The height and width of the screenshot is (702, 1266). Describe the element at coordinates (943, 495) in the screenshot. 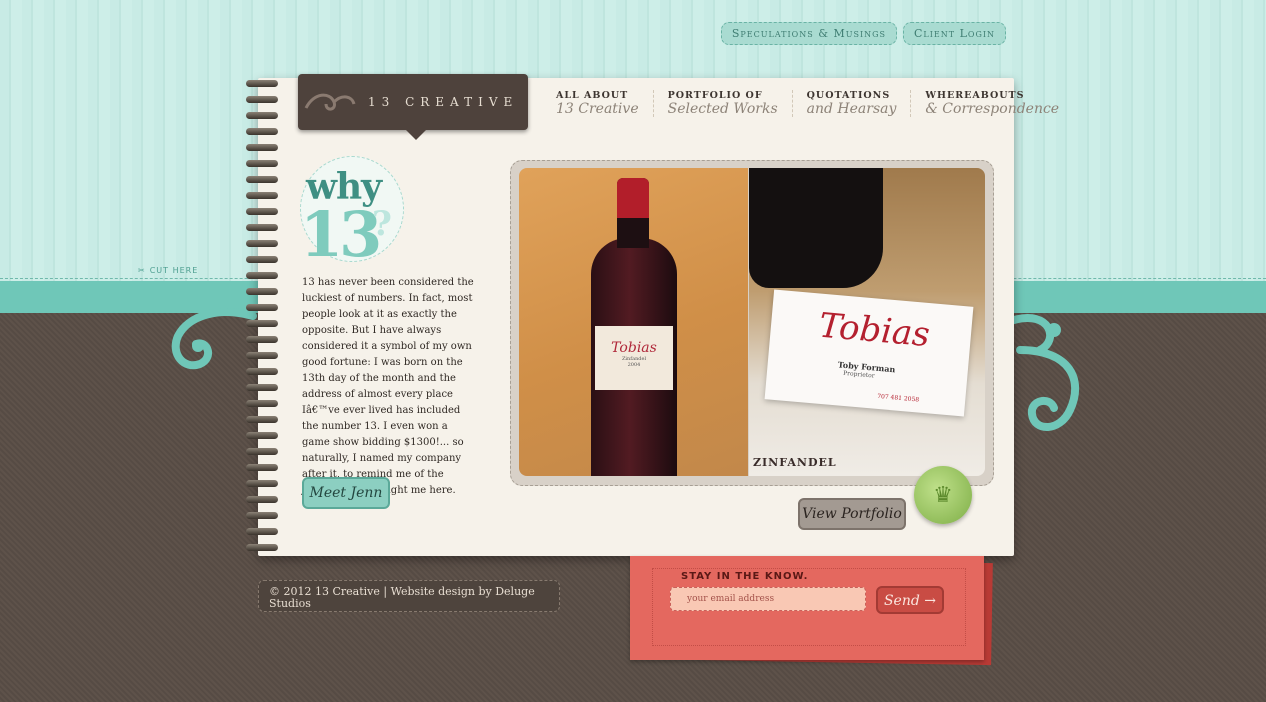

I see `crown-seal-icon: ♛` at that location.